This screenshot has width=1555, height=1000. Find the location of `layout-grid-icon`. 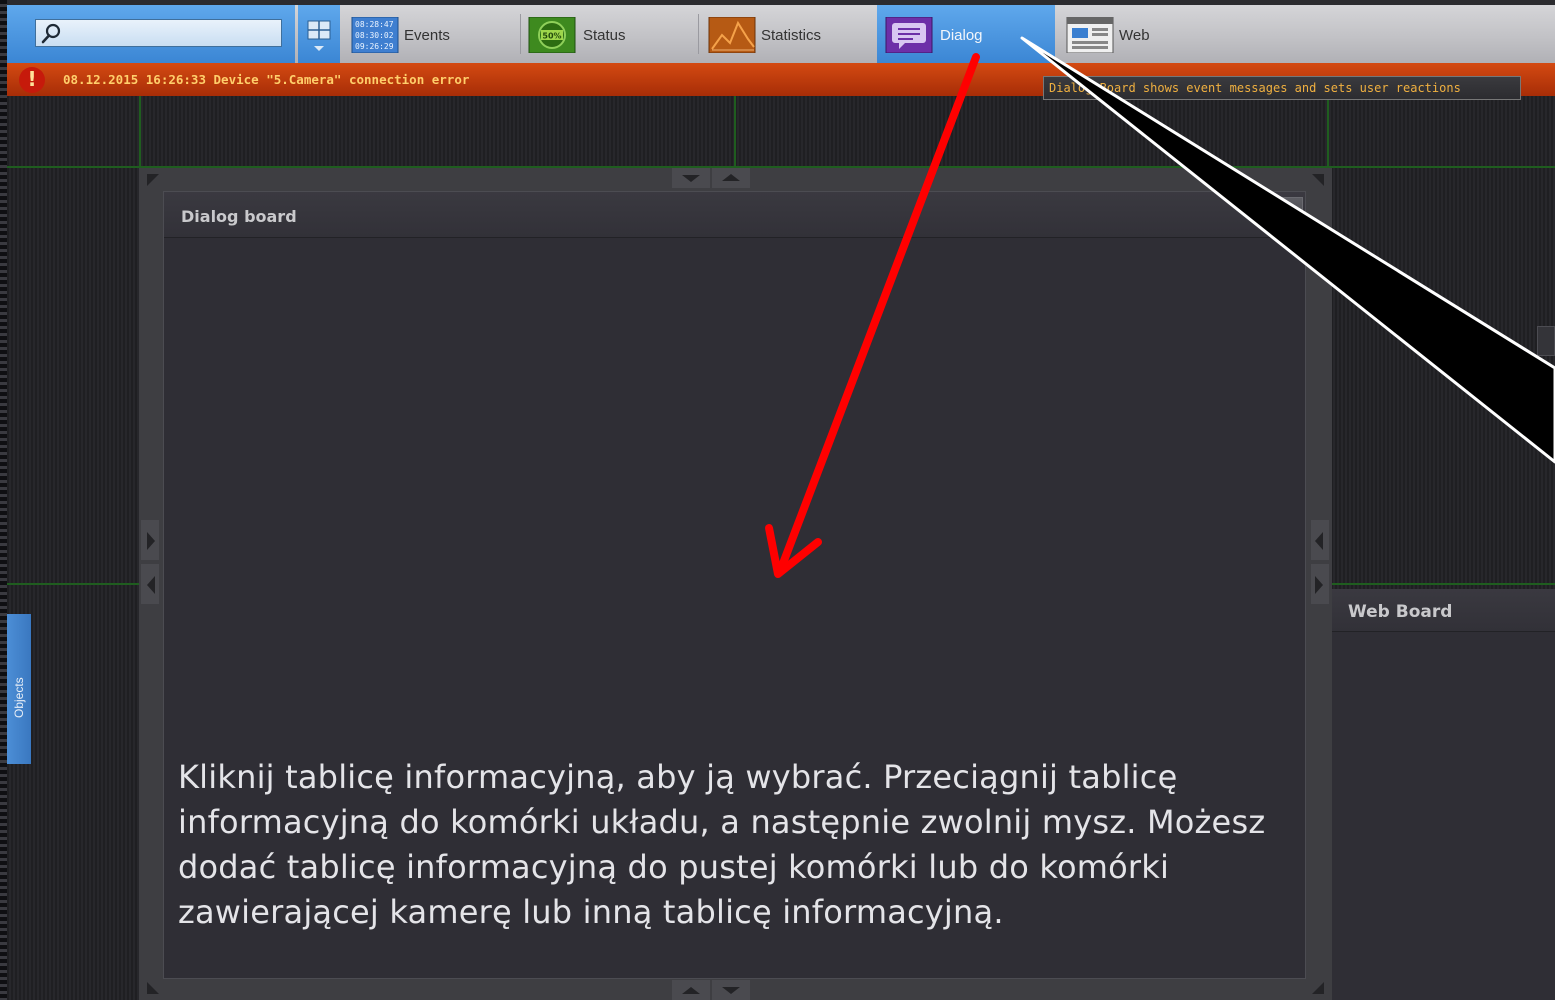

layout-grid-icon is located at coordinates (319, 35).